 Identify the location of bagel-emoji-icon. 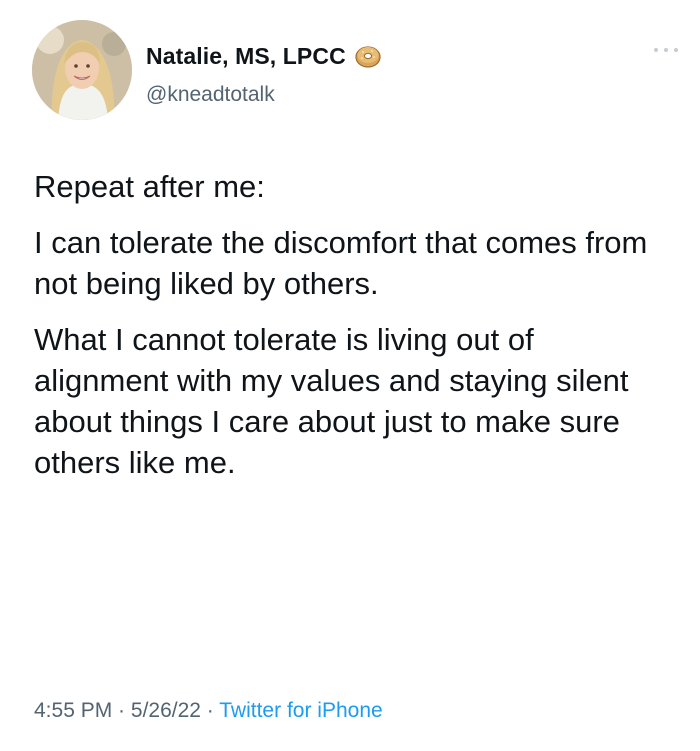
(368, 56).